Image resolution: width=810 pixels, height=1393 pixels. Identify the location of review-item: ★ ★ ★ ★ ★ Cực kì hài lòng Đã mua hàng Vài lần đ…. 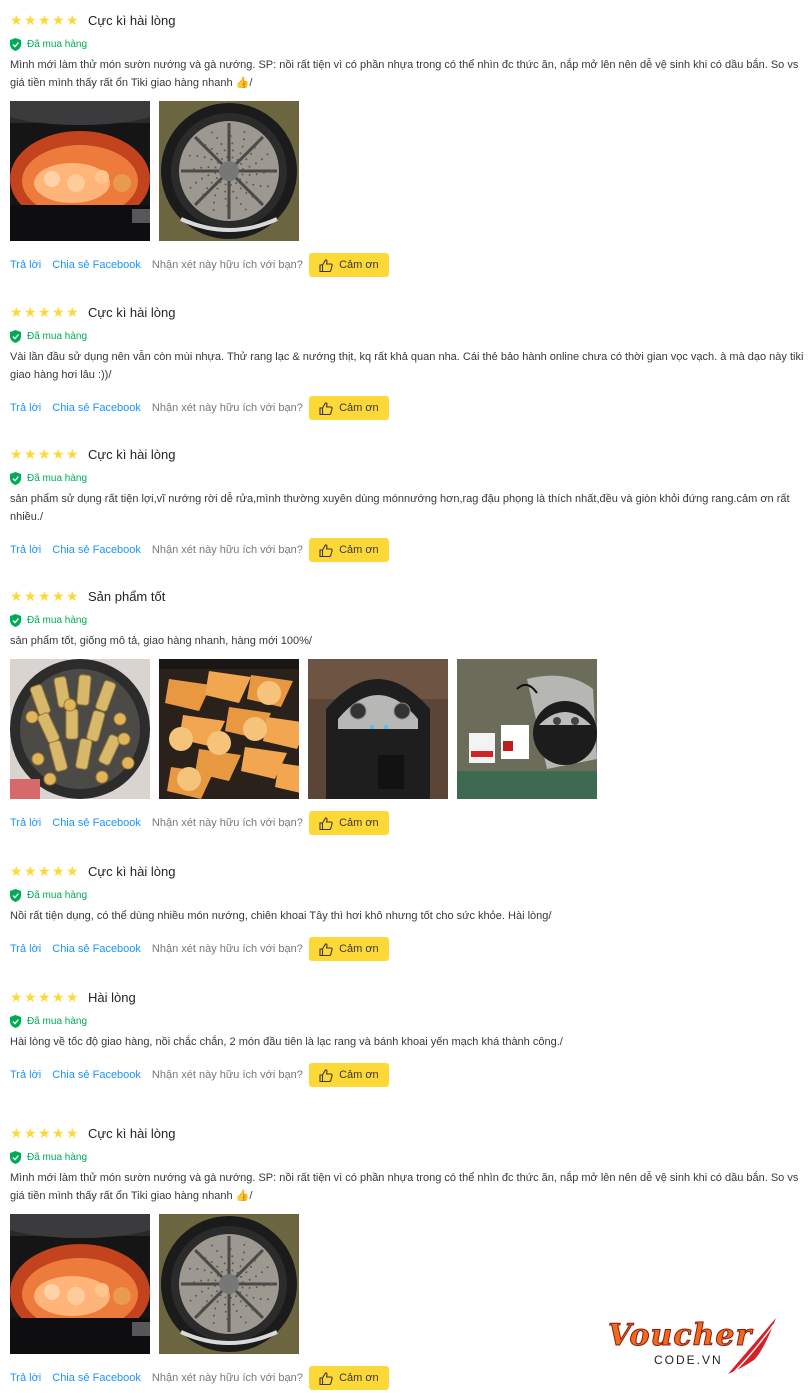
(410, 361).